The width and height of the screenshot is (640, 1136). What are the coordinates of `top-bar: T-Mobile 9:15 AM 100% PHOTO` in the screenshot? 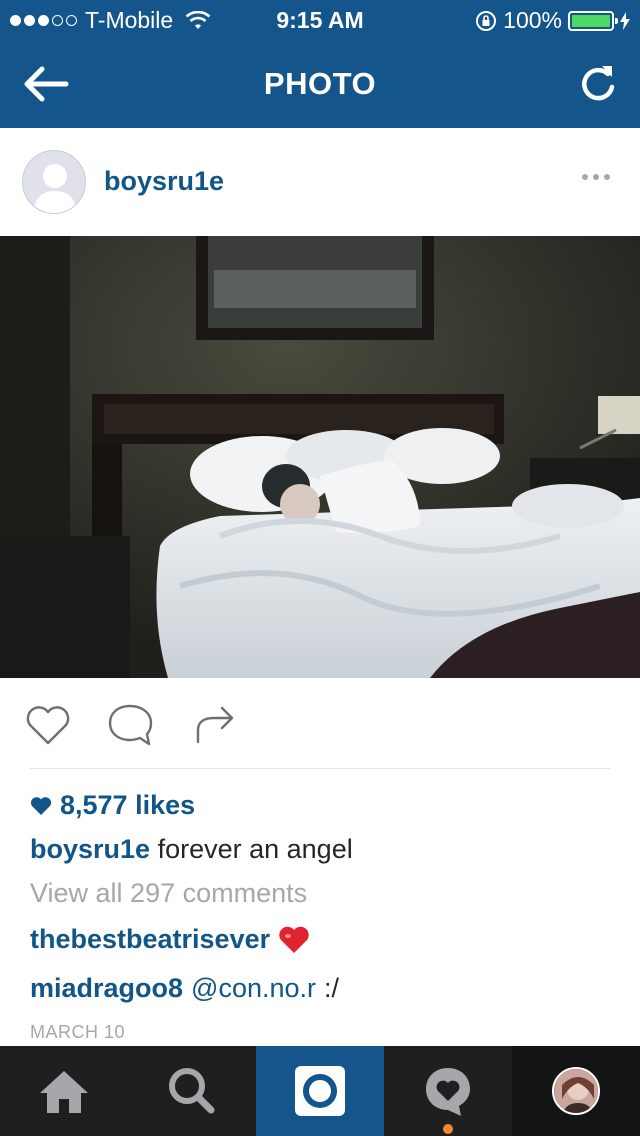 It's located at (320, 64).